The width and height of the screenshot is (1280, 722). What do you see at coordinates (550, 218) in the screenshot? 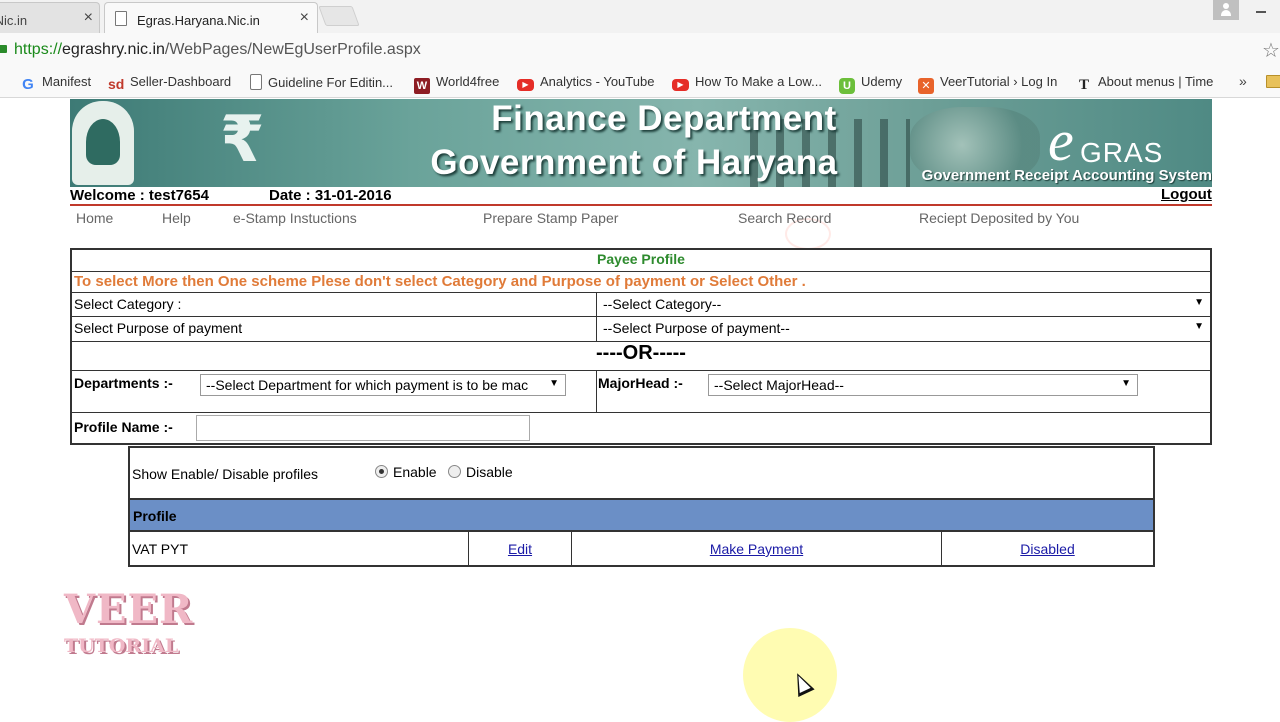
I see `nav-prepare-stamp-paper: Prepare Stamp Paper` at bounding box center [550, 218].